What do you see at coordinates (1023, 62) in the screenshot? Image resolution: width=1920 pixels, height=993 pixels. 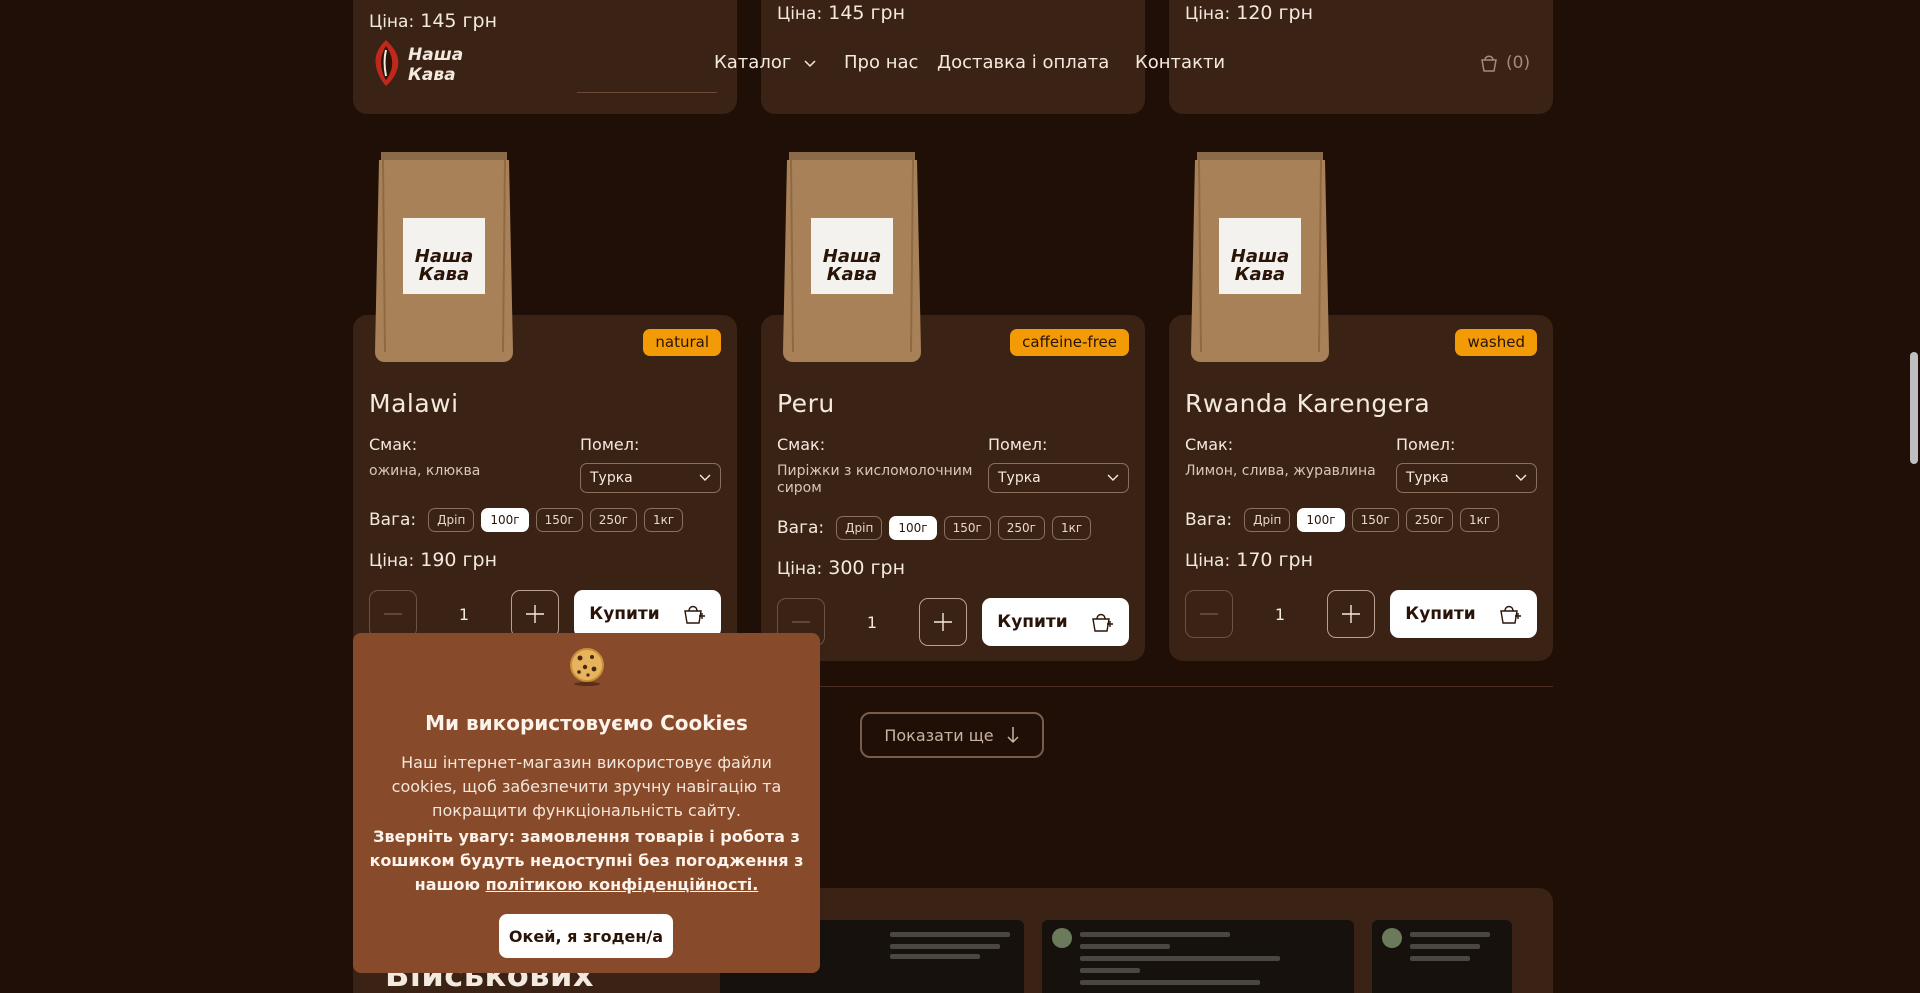 I see `nav-delivery: Доставка і оплата` at bounding box center [1023, 62].